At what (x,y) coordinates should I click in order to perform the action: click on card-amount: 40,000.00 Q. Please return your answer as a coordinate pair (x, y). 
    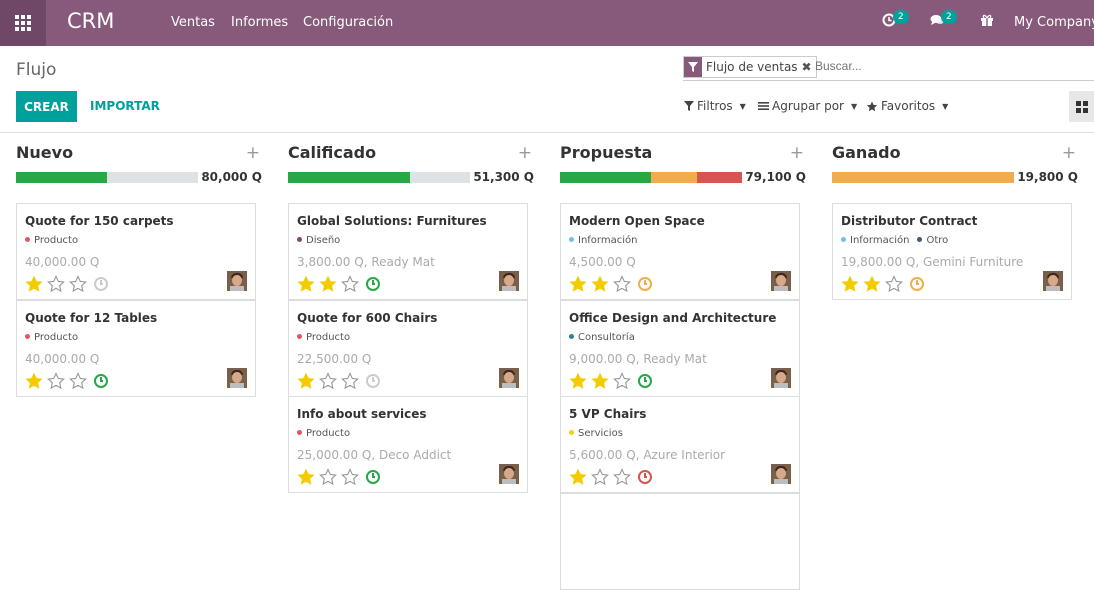
    Looking at the image, I should click on (62, 359).